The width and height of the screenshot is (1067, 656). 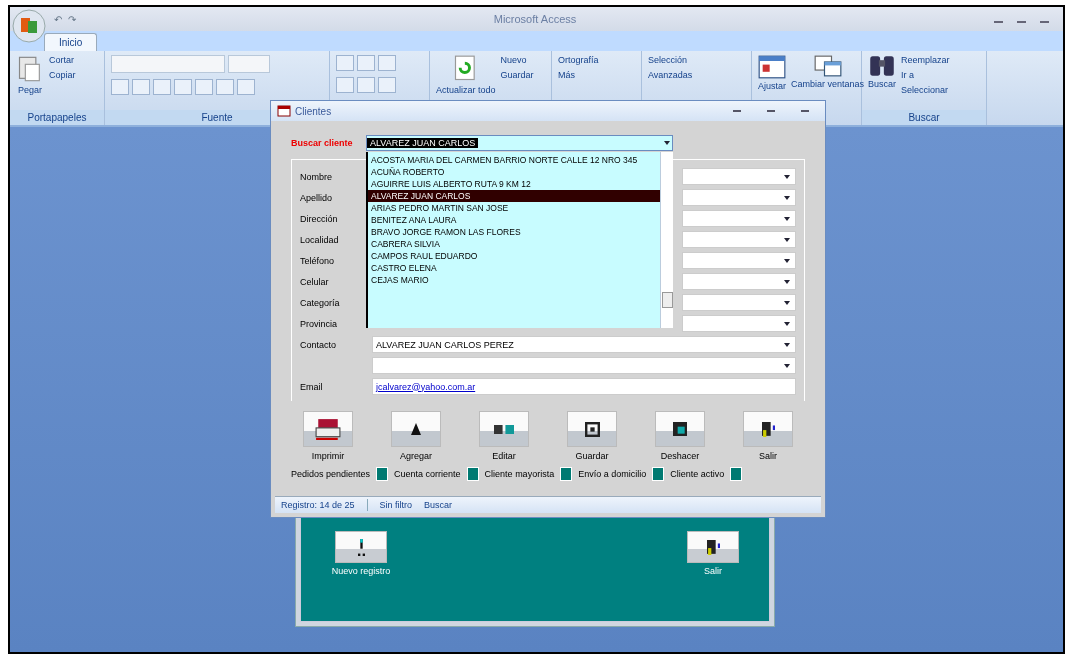 What do you see at coordinates (427, 474) in the screenshot?
I see `checkbox-label: Cuenta corriente` at bounding box center [427, 474].